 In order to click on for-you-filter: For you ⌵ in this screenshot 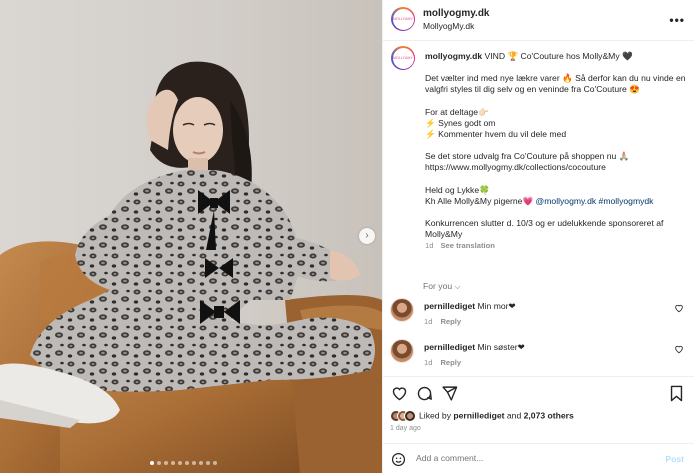, I will do `click(442, 286)`.